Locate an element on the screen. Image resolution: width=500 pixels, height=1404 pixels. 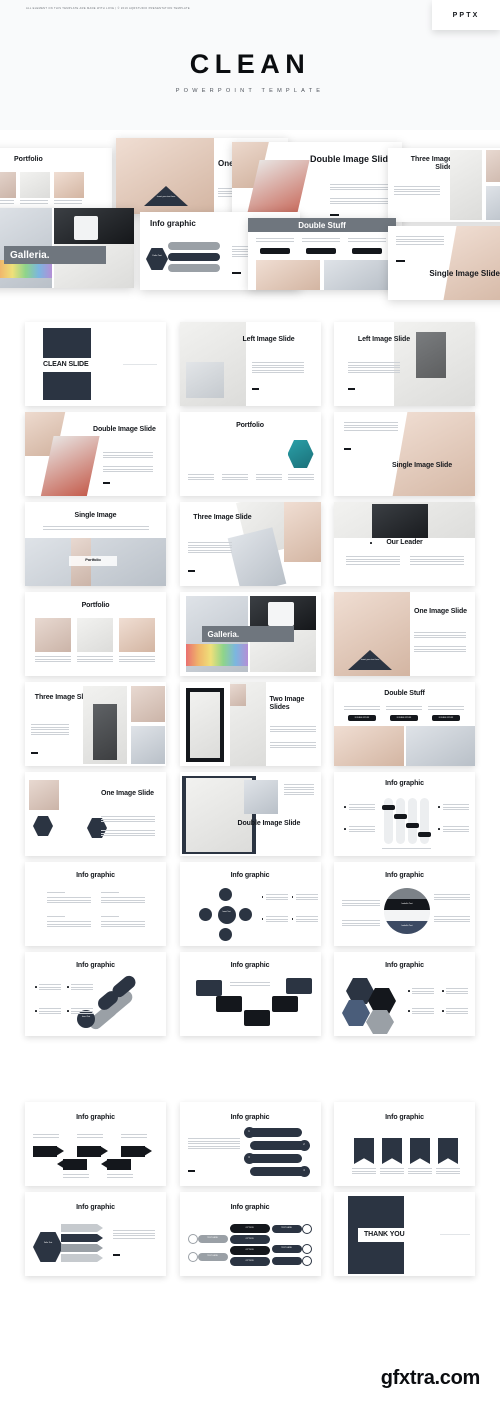
slide-card-title: Left Image Slide is located at coordinates (268, 339).